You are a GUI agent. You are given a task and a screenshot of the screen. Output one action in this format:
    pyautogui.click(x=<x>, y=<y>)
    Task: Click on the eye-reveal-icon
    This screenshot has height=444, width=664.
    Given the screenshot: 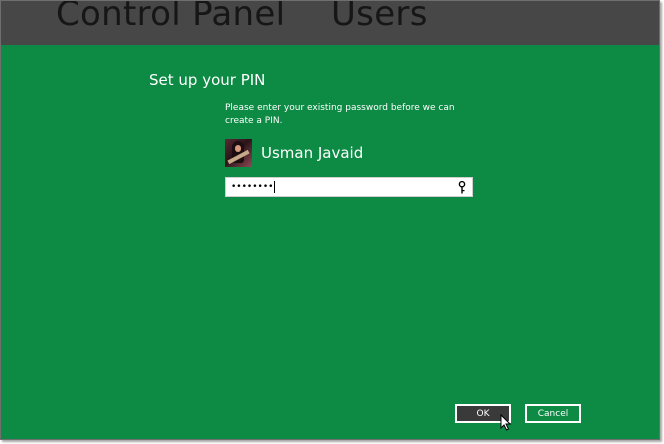 What is the action you would take?
    pyautogui.click(x=462, y=187)
    